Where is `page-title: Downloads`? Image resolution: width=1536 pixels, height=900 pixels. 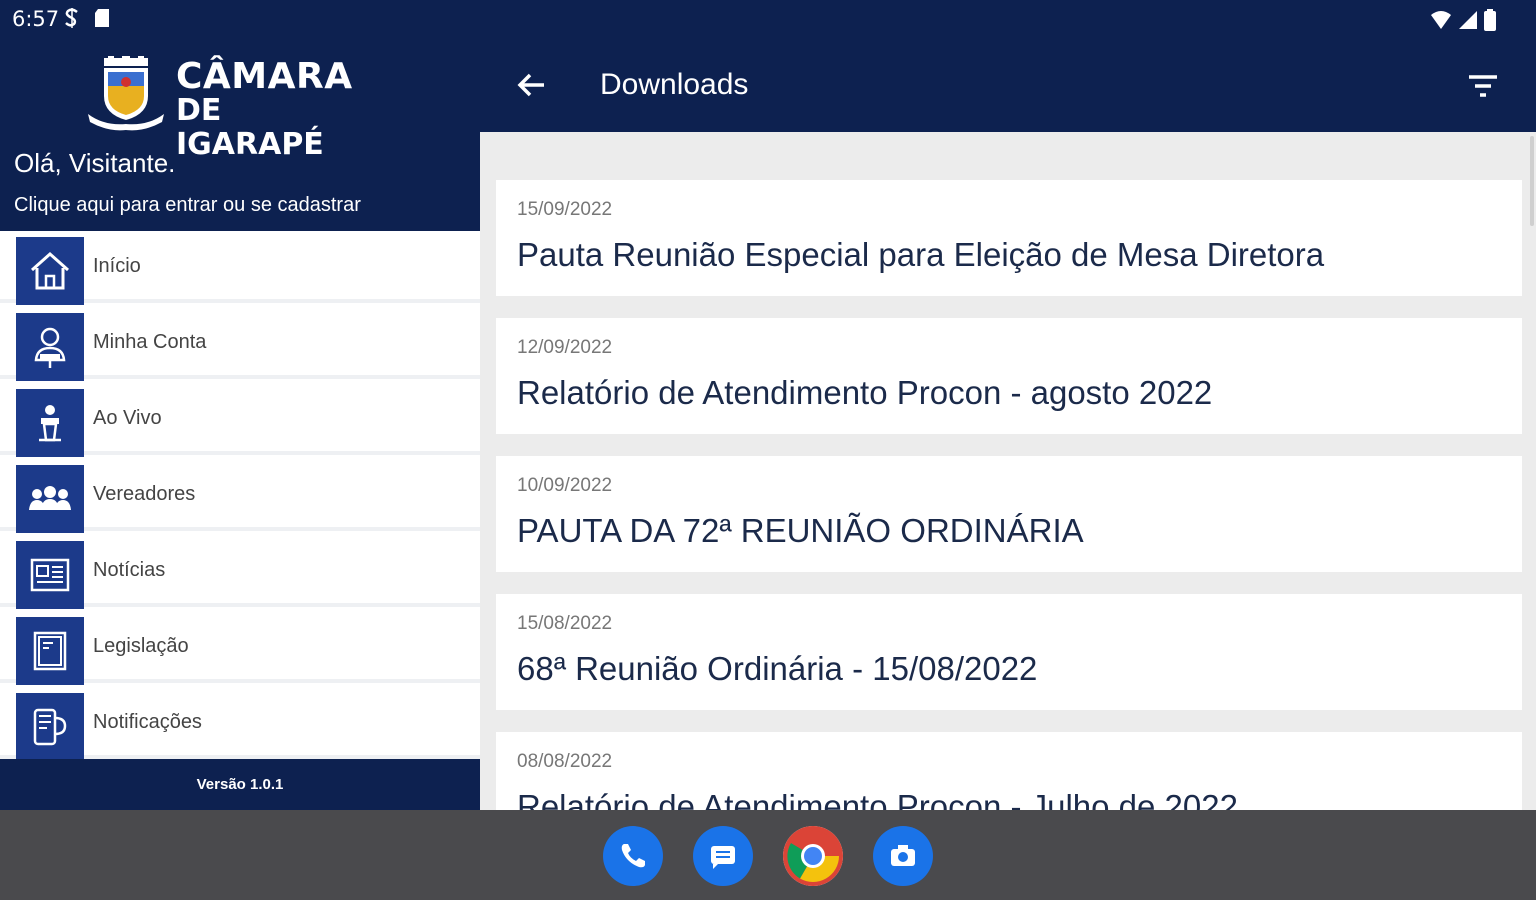 page-title: Downloads is located at coordinates (674, 84).